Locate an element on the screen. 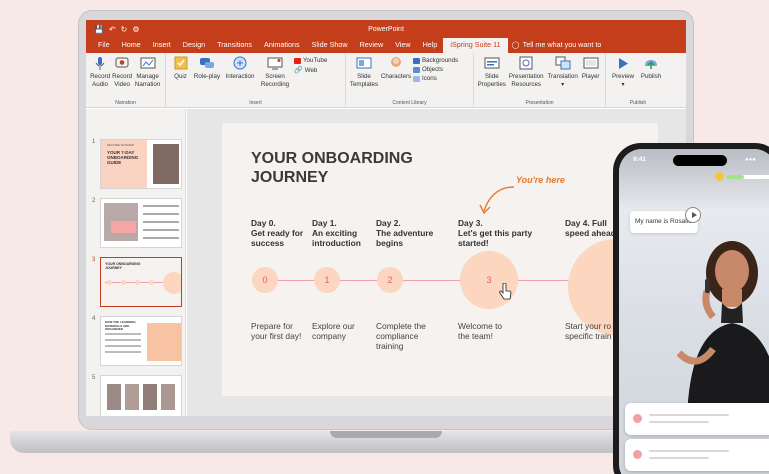 This screenshot has width=769, height=474. tab-design: Design is located at coordinates (194, 46).